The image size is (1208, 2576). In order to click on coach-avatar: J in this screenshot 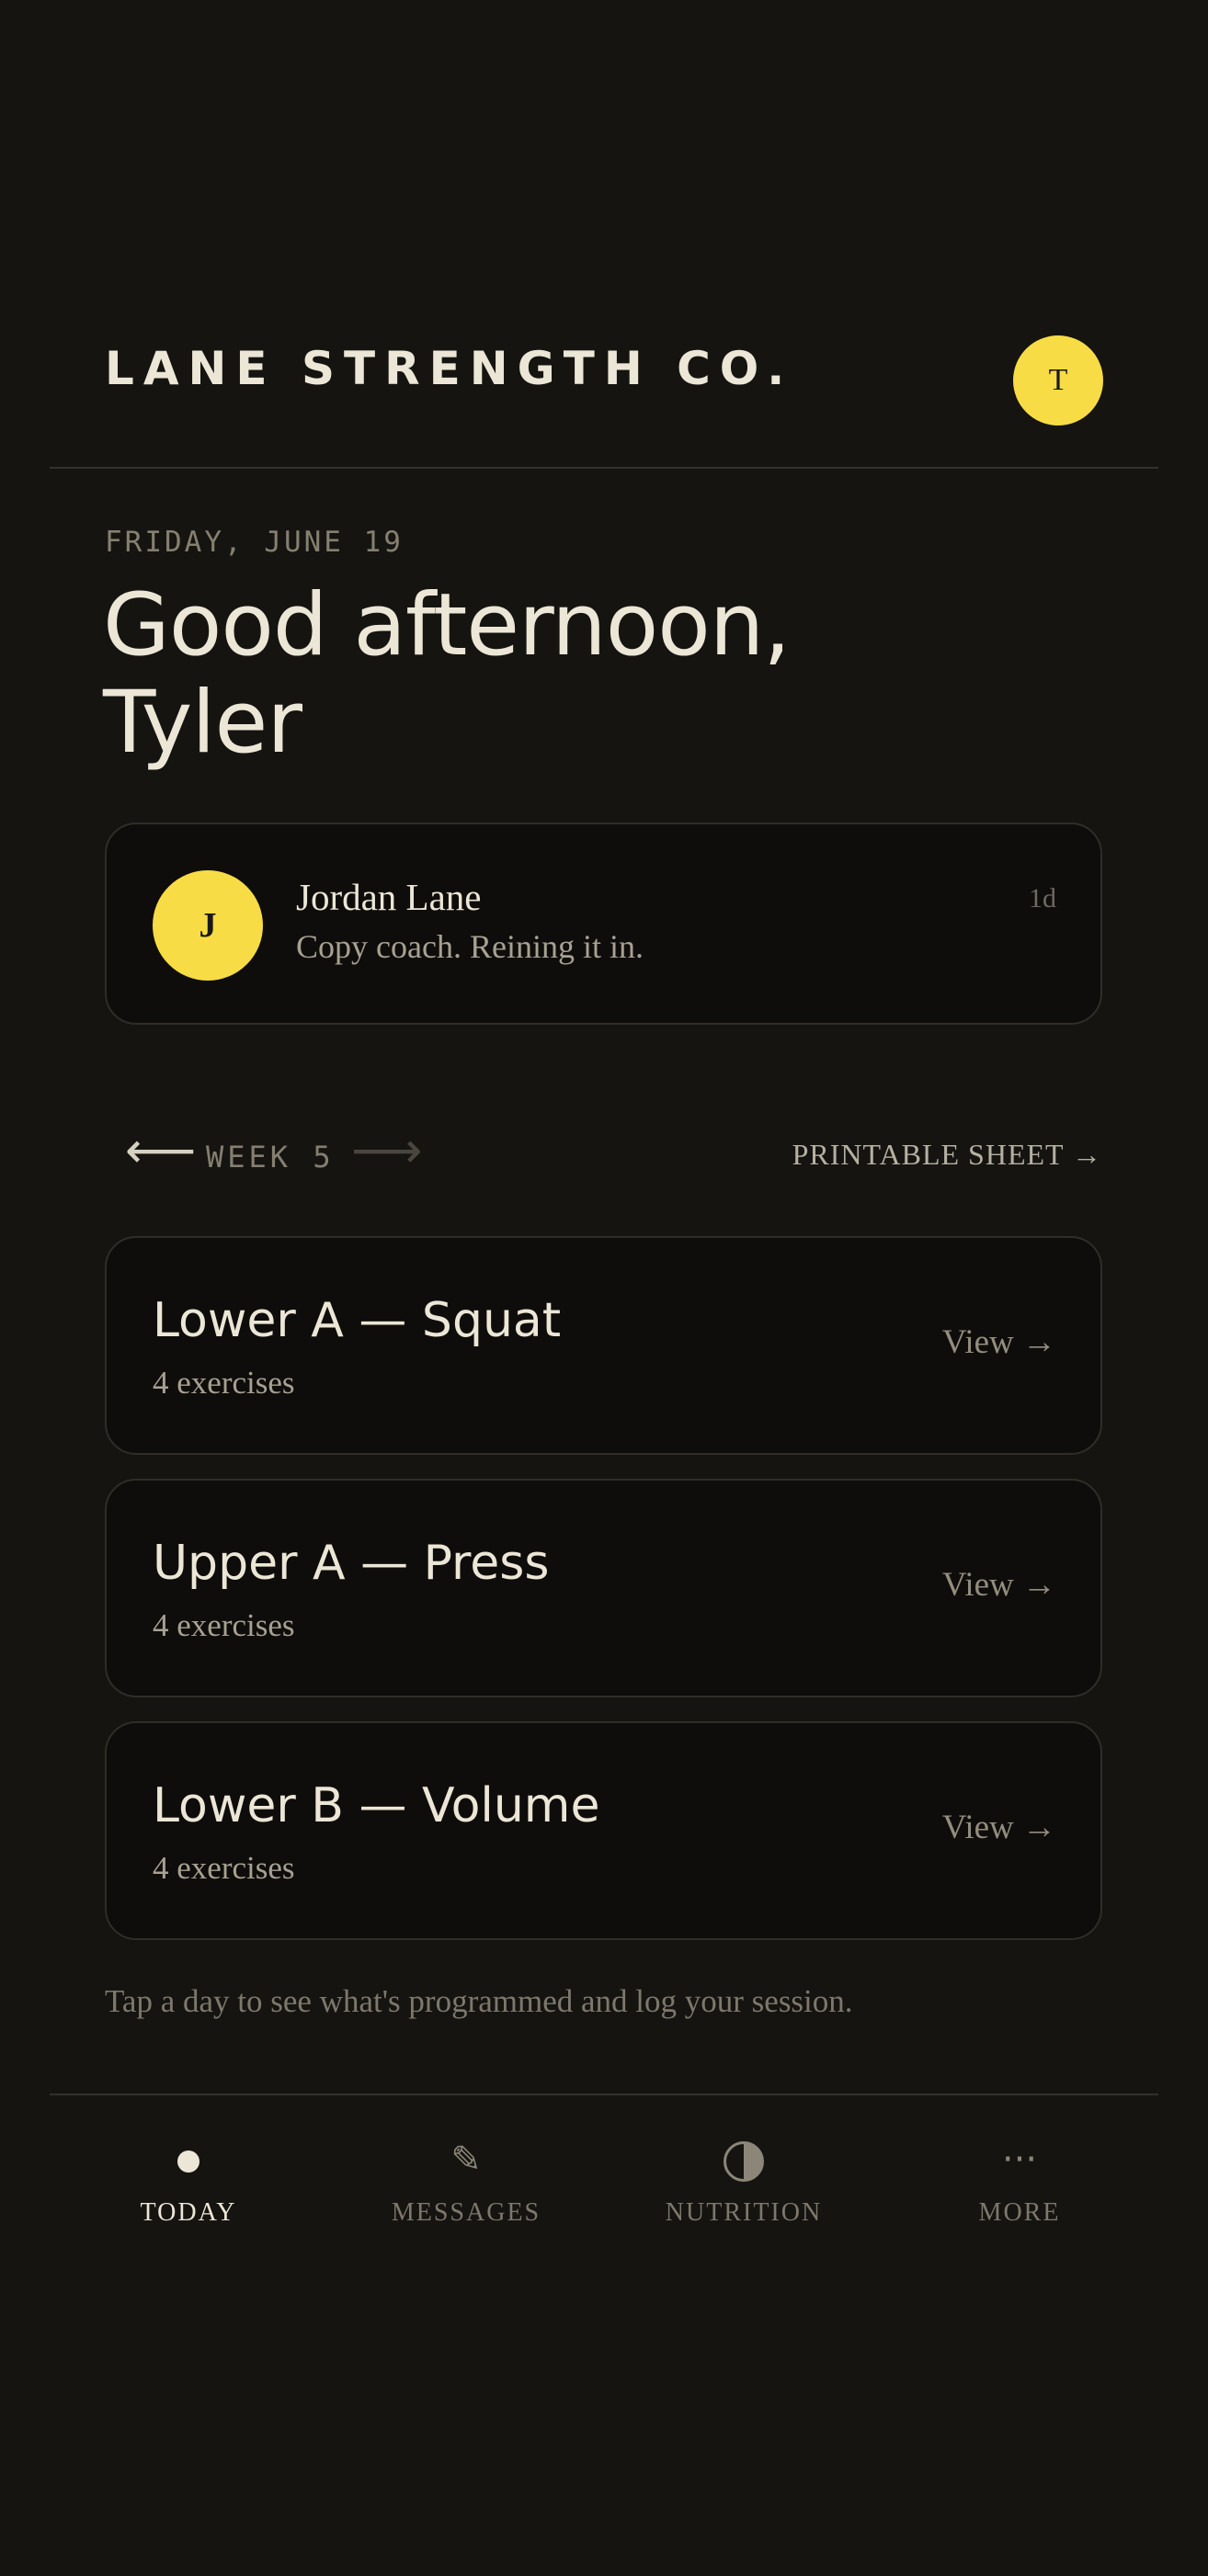, I will do `click(208, 926)`.